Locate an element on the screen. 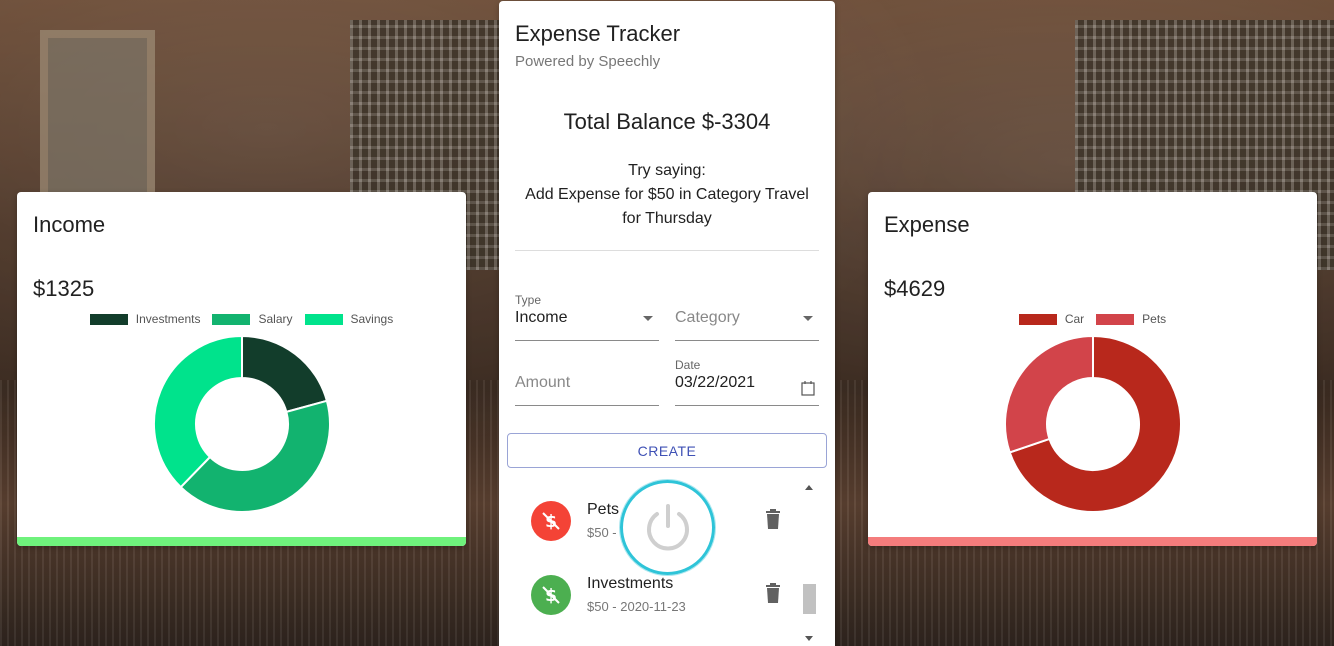 The width and height of the screenshot is (1334, 646). app-subtitle: Powered by Speechly is located at coordinates (588, 61).